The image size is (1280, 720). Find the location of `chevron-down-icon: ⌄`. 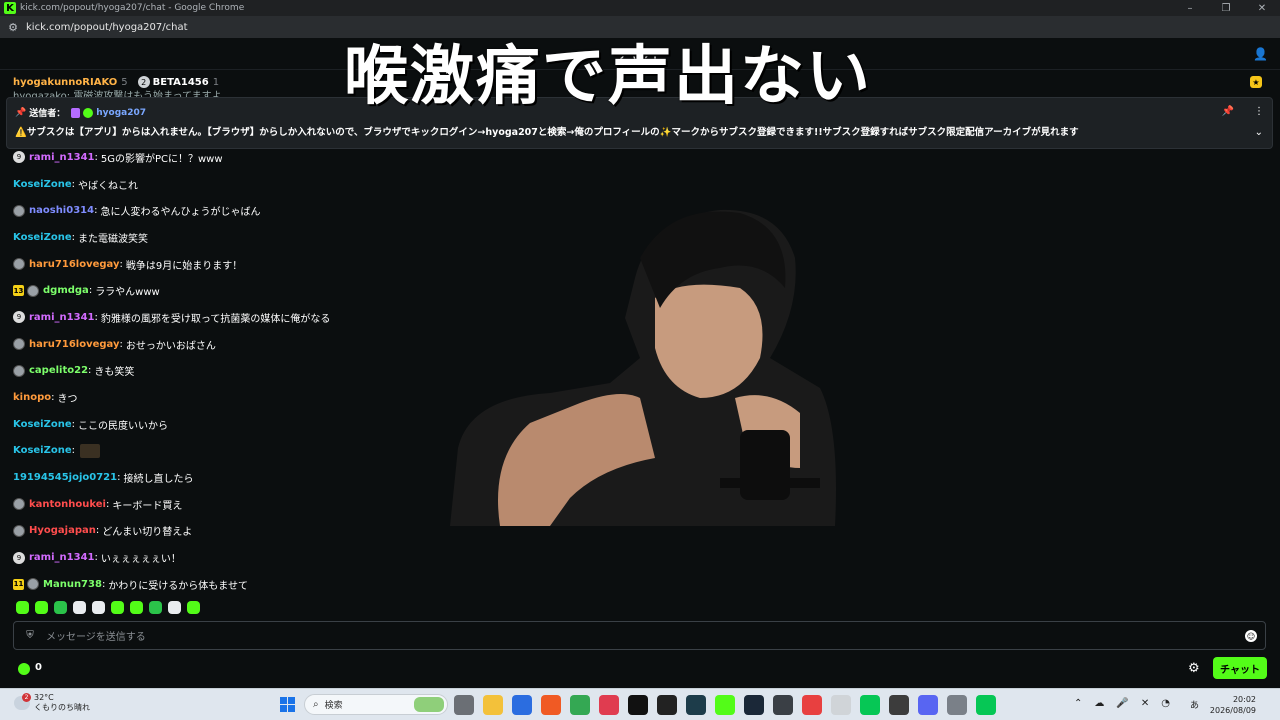

chevron-down-icon: ⌄ is located at coordinates (1259, 132).